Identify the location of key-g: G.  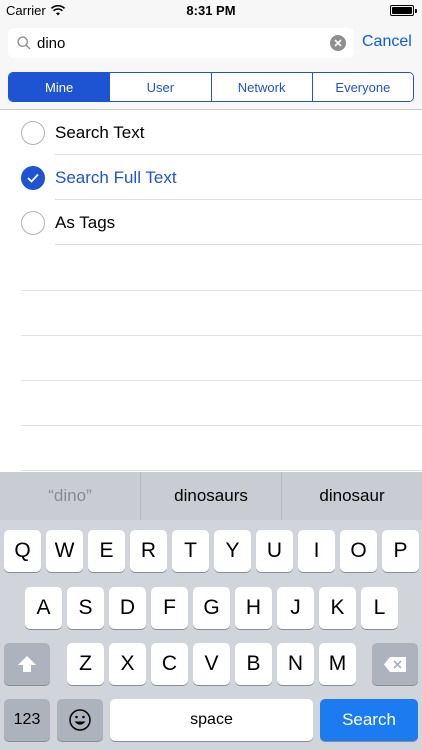
(211, 608).